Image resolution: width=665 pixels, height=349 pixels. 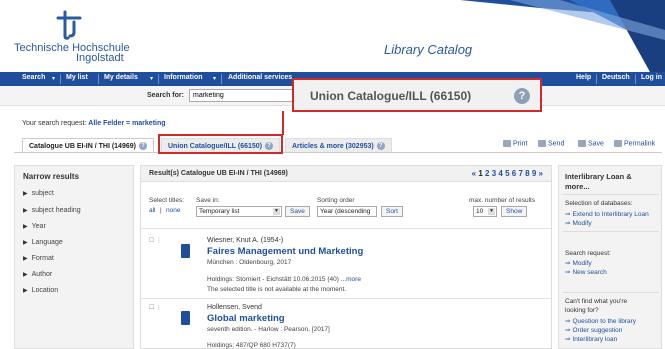 I want to click on facet-author: ▶ Author, so click(x=37, y=274).